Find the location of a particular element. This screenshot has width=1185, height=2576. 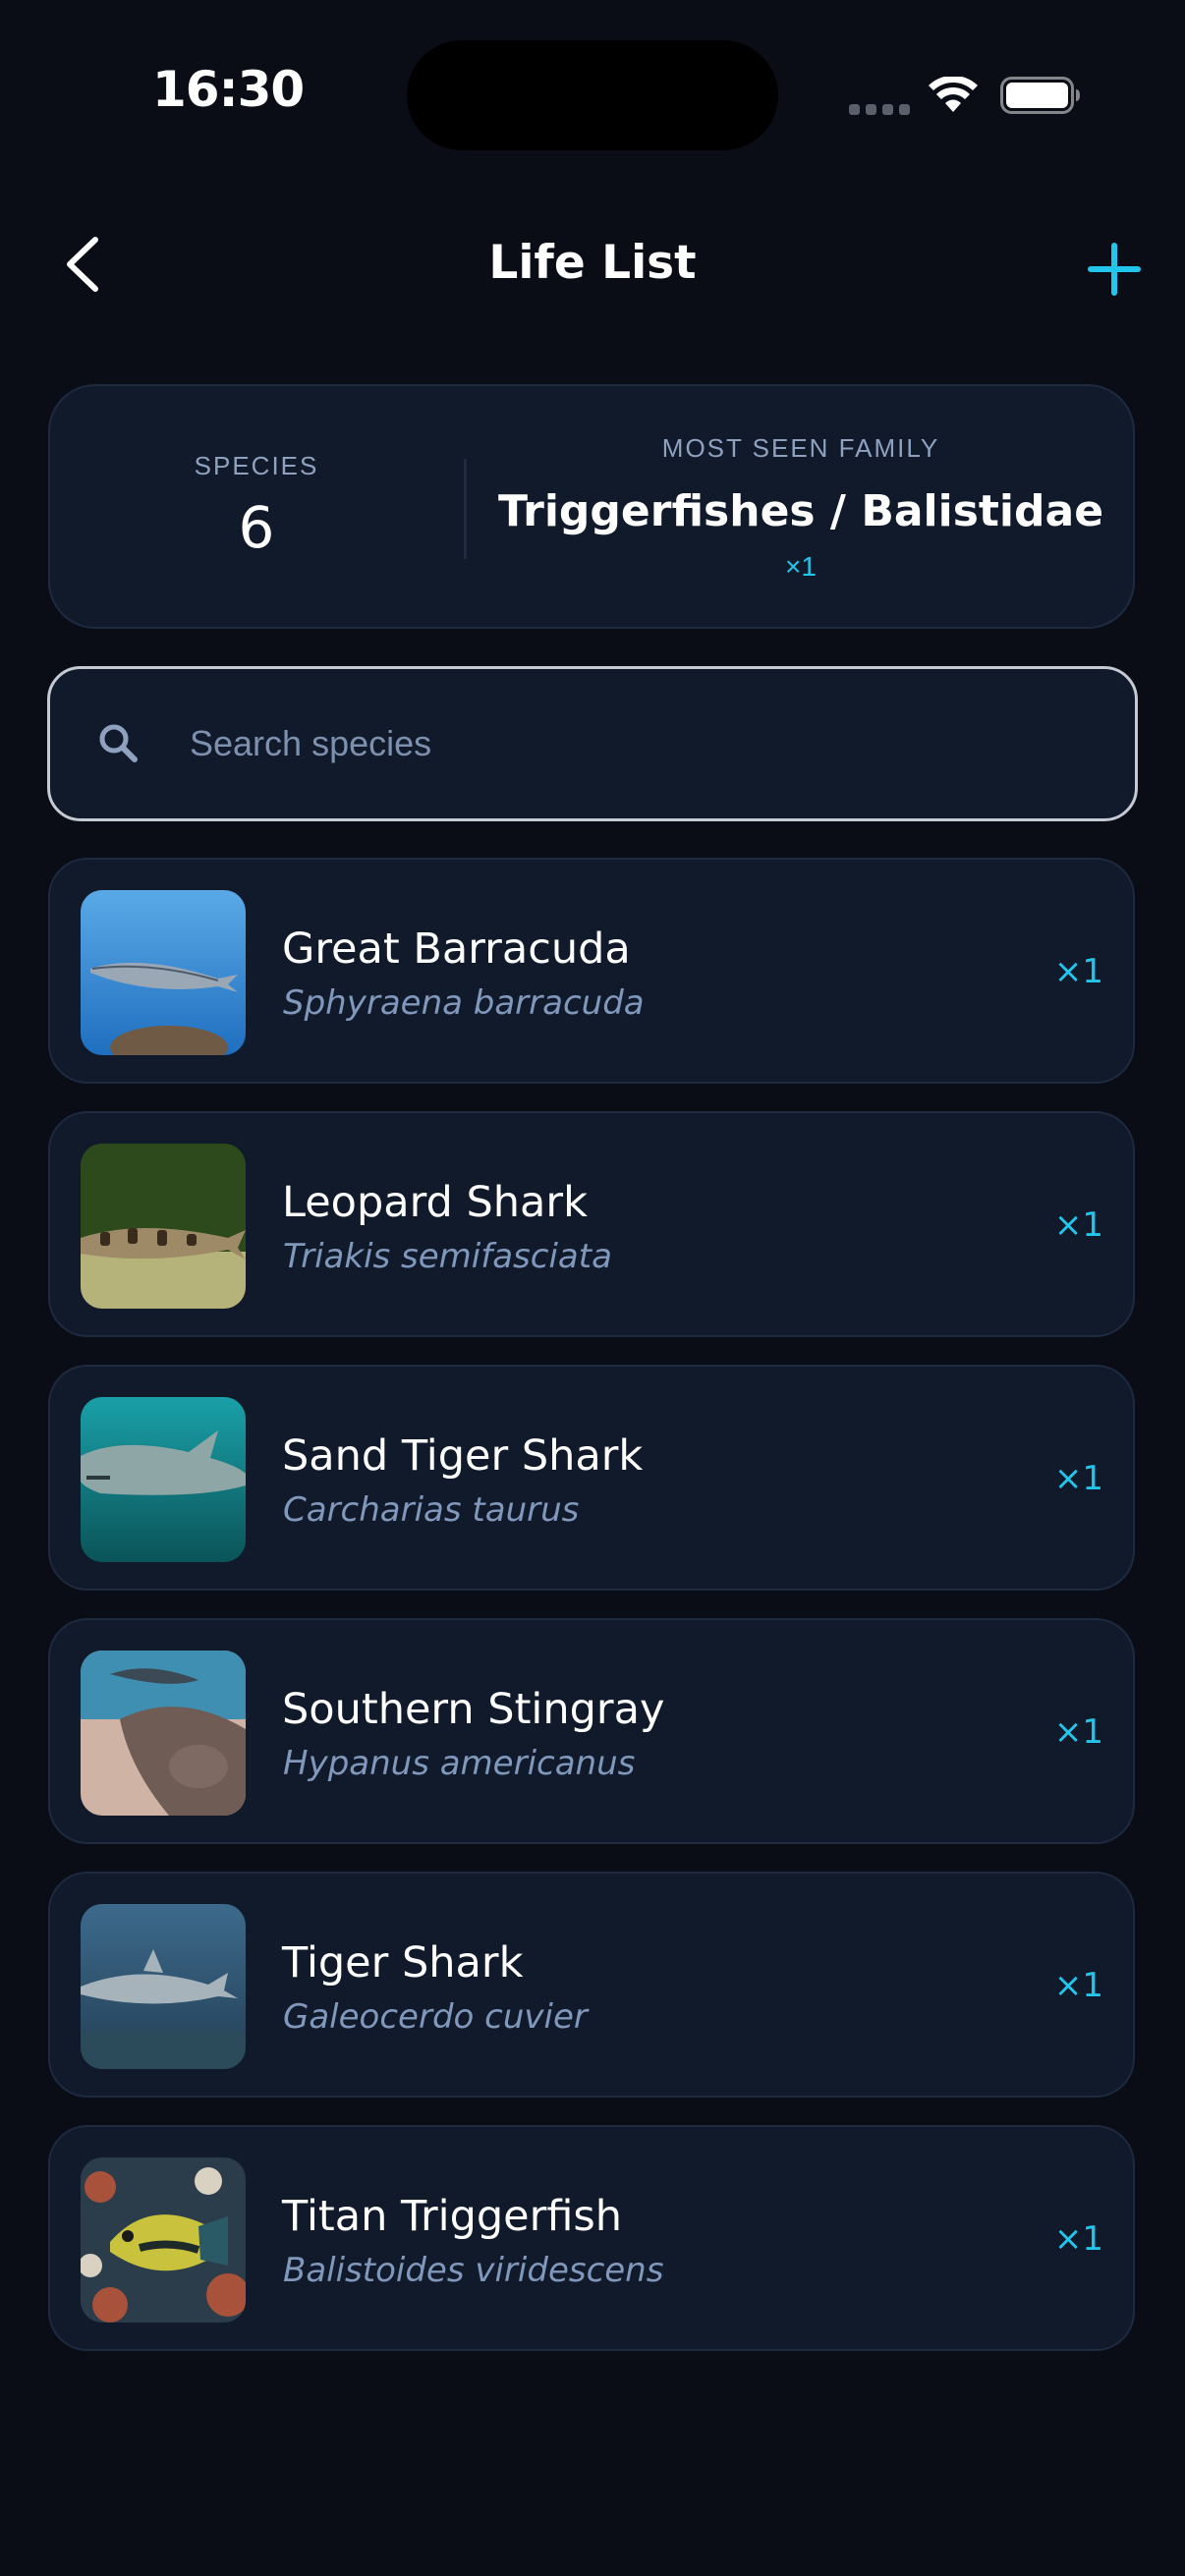

dynamic-island is located at coordinates (592, 95).